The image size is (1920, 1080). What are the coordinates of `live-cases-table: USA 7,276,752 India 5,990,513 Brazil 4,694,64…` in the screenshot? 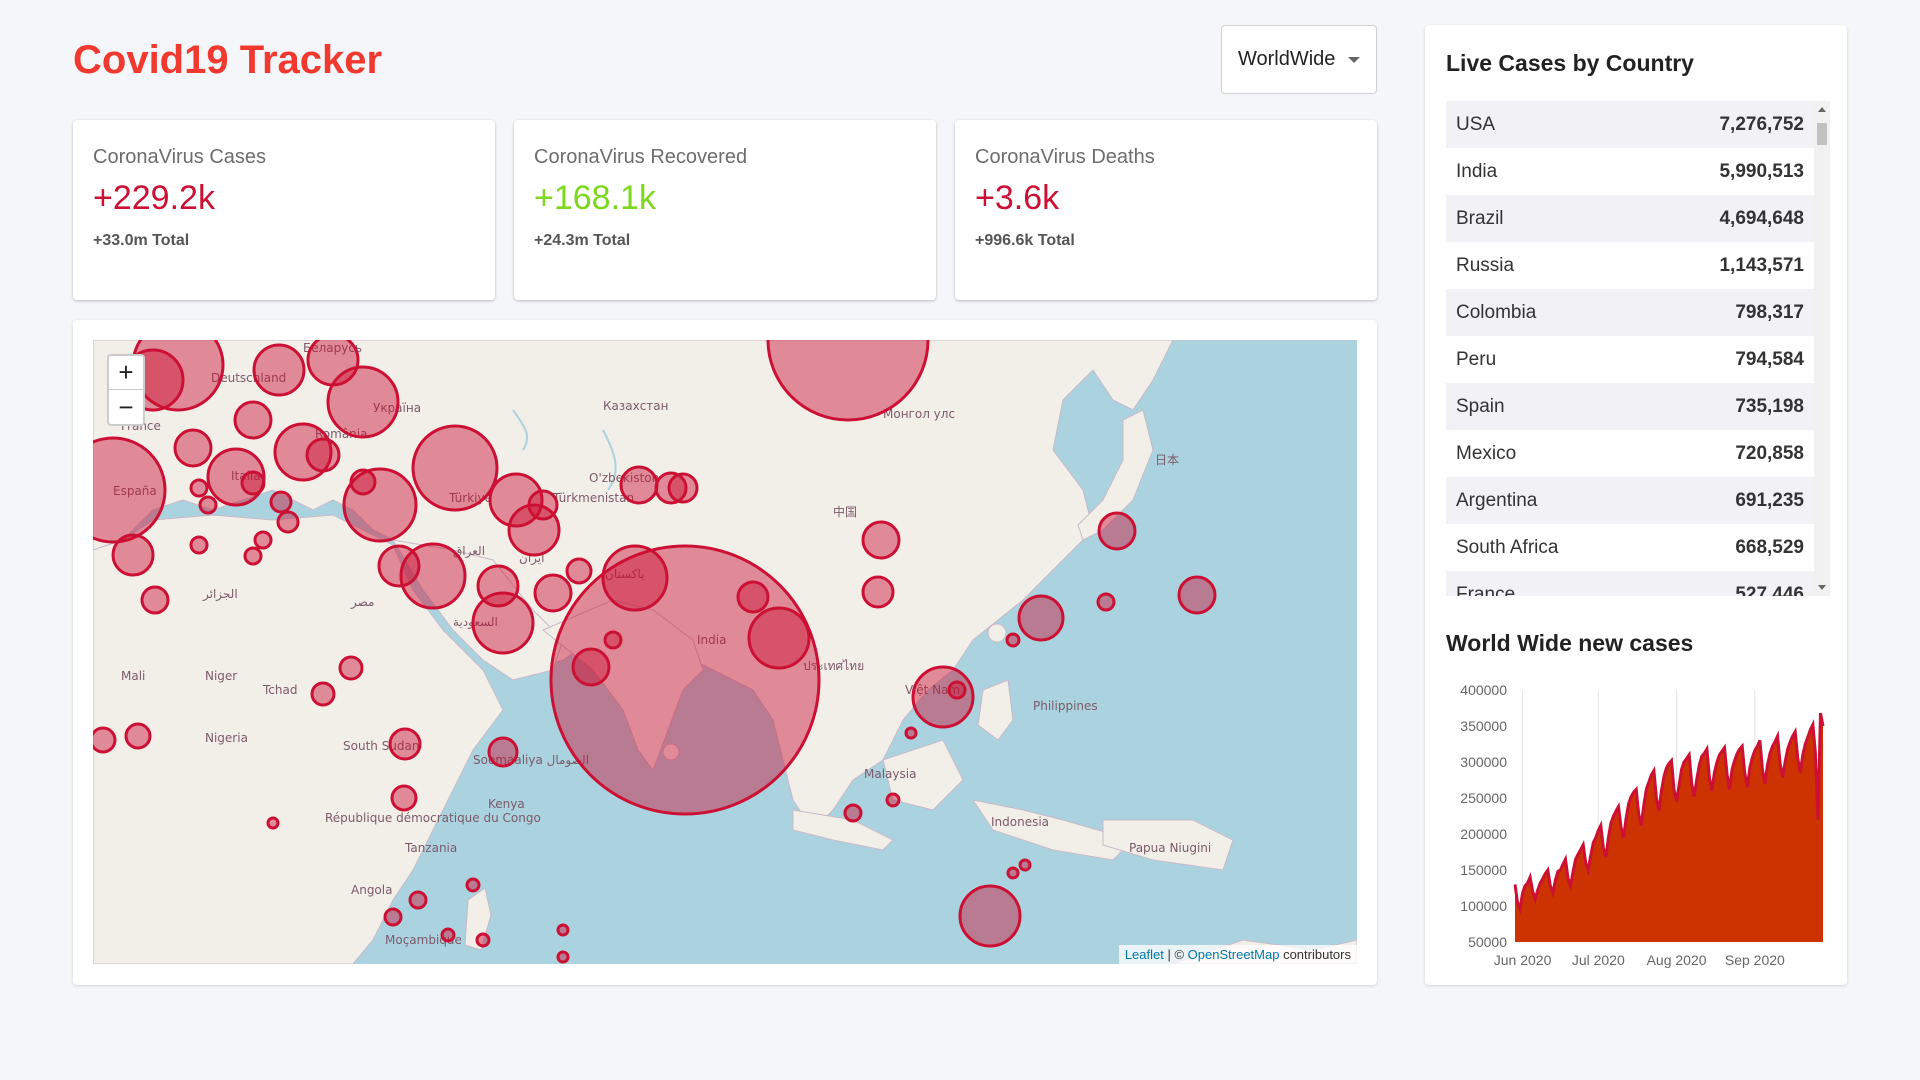 It's located at (1638, 348).